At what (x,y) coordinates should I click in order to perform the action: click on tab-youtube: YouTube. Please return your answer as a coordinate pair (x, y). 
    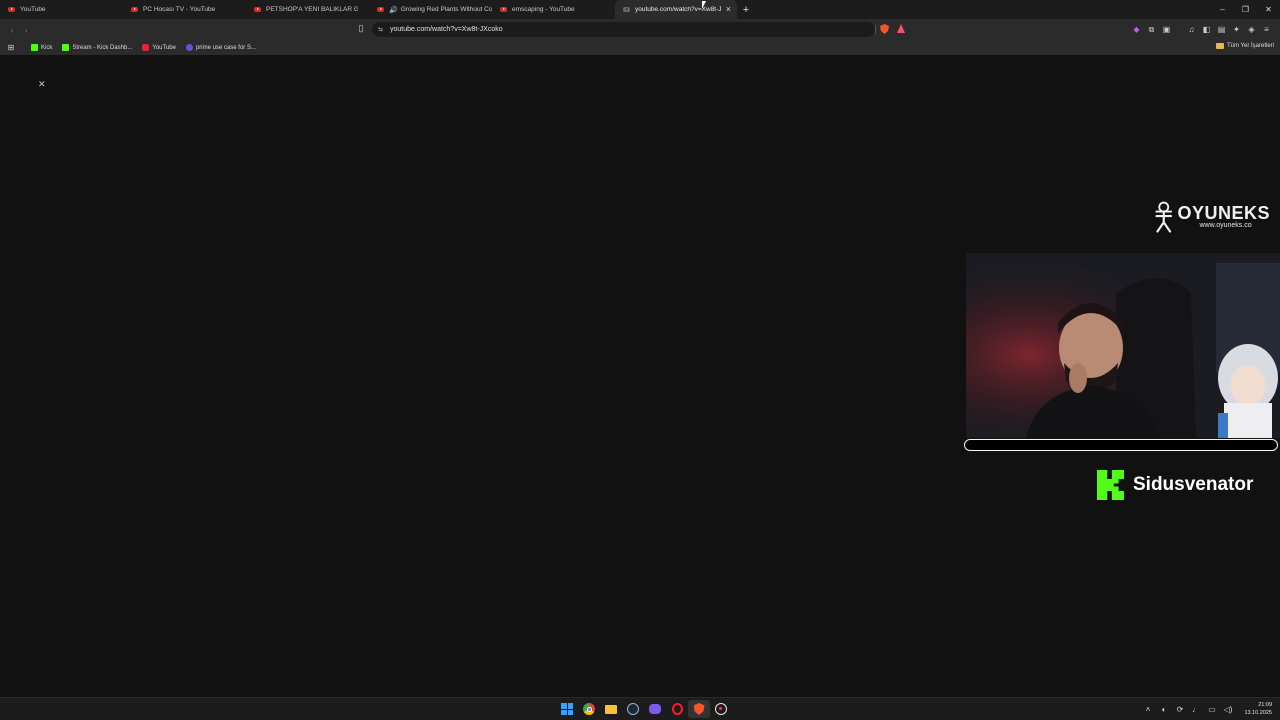
    Looking at the image, I should click on (61, 9).